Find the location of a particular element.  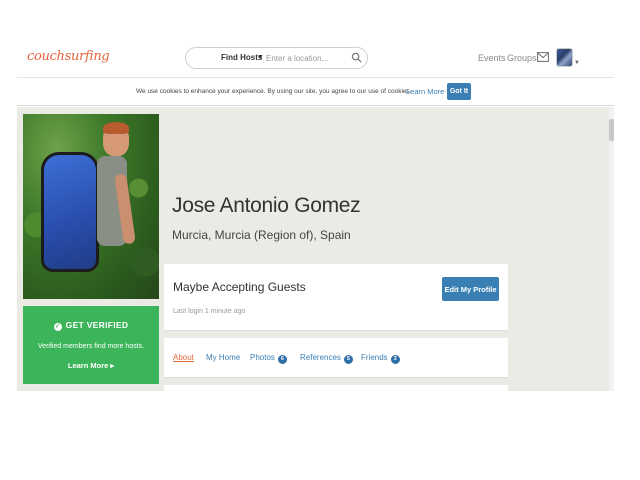

profile-name: Jose Antonio Gomez is located at coordinates (266, 205).